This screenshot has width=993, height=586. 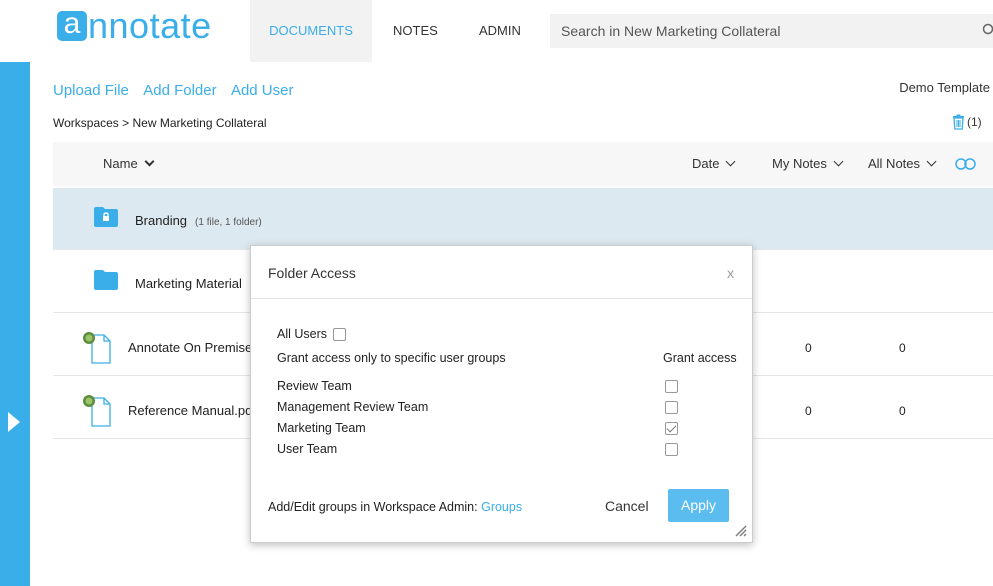 I want to click on close-icon: x, so click(x=730, y=273).